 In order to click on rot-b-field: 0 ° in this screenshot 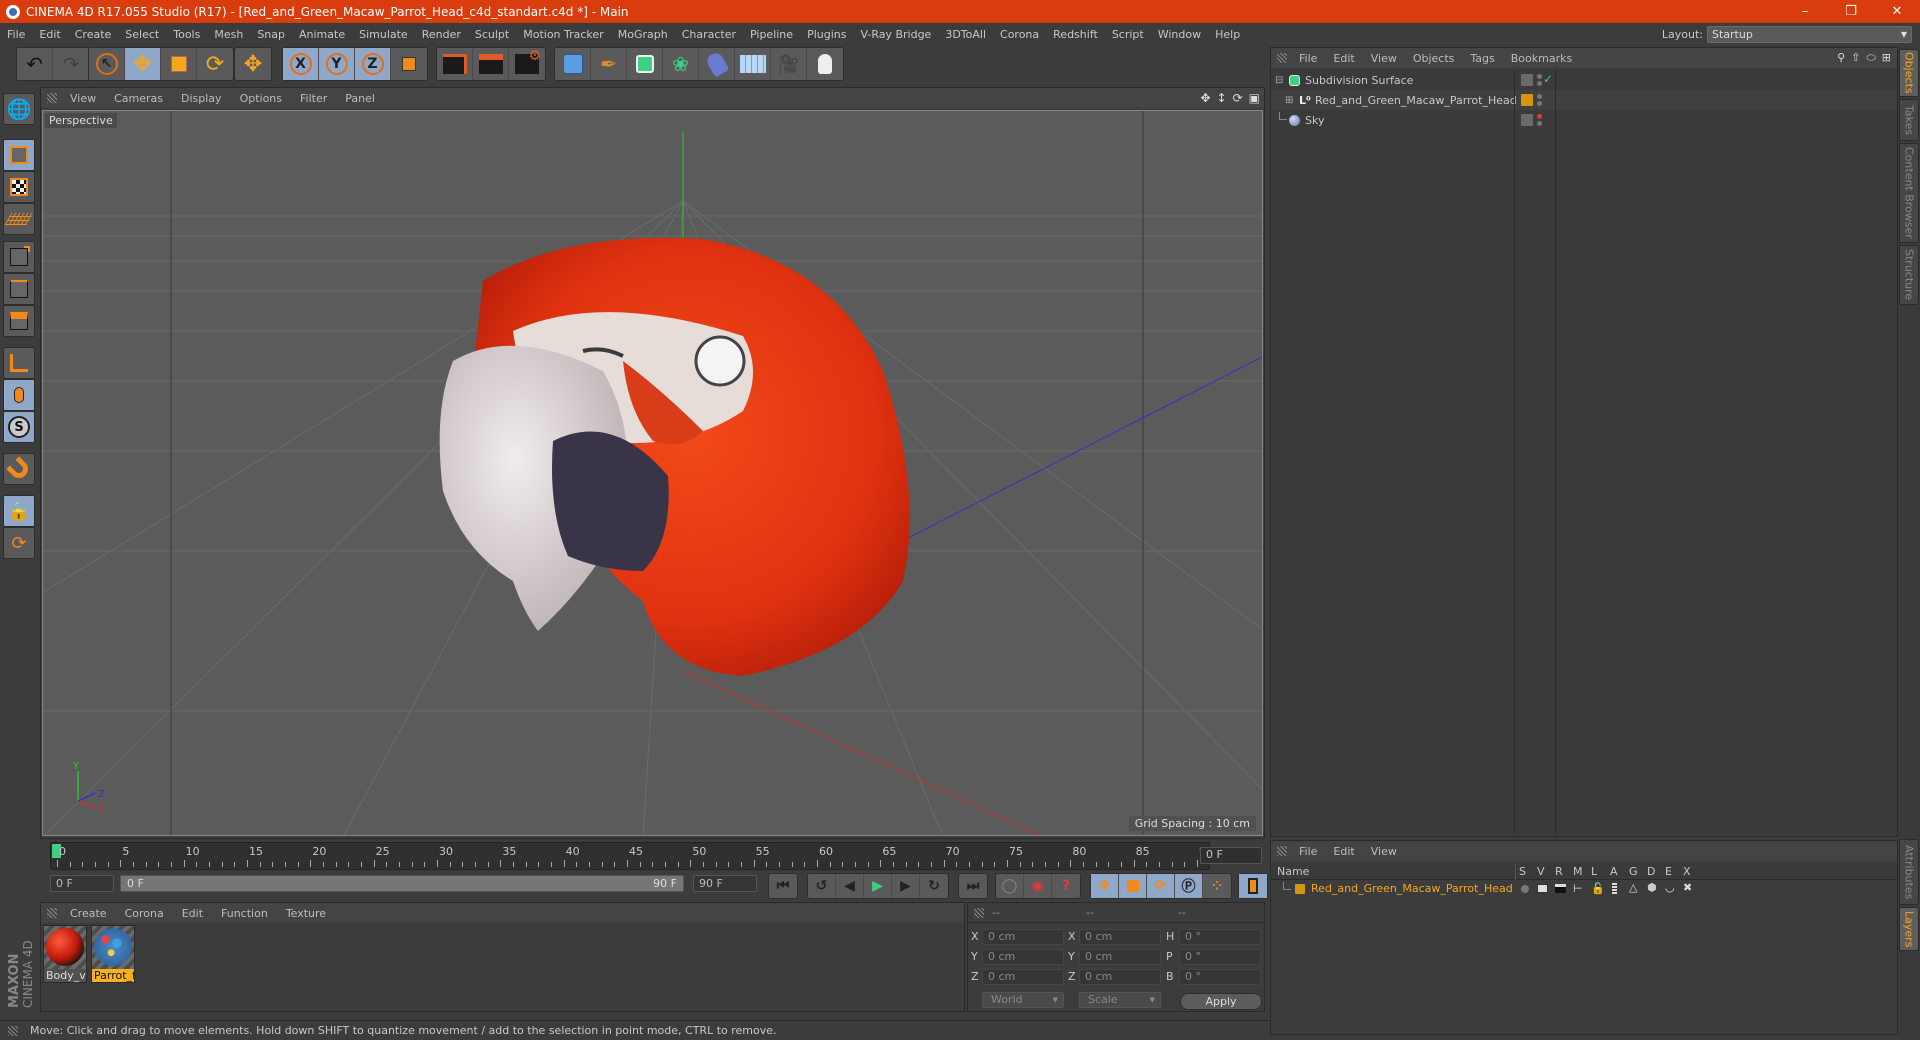, I will do `click(1220, 977)`.